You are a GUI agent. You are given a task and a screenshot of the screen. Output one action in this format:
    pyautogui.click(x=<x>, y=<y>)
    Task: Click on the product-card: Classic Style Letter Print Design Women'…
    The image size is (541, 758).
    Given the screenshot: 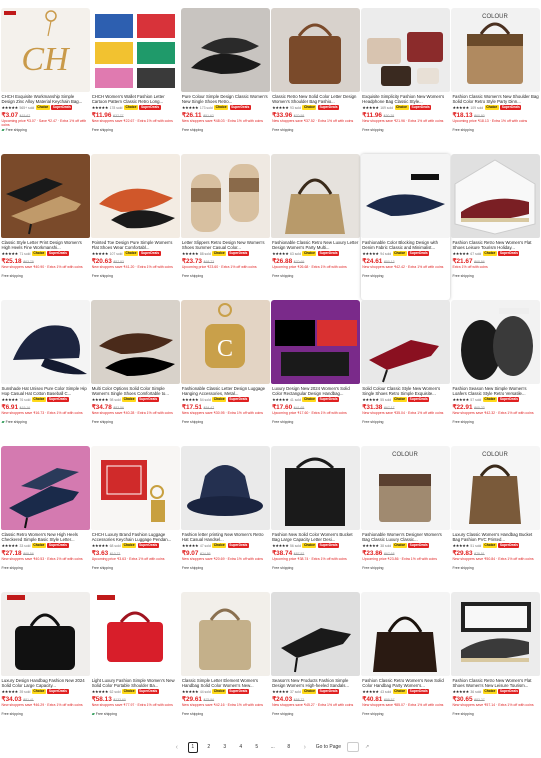 What is the action you would take?
    pyautogui.click(x=45, y=227)
    